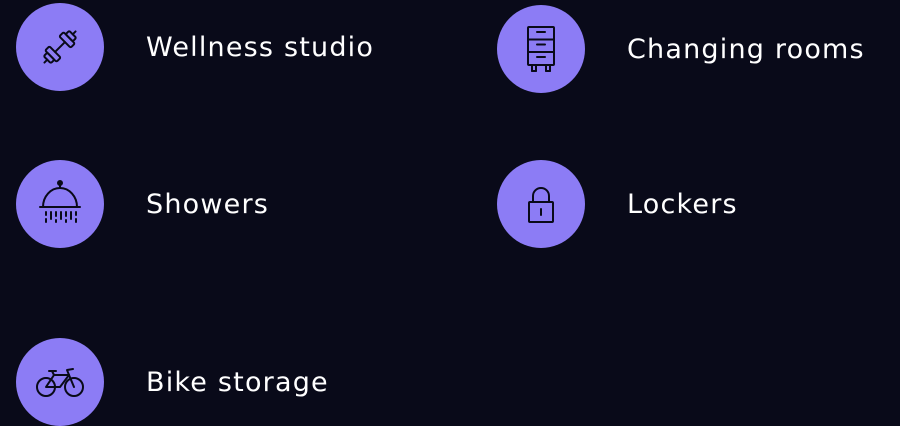 This screenshot has height=426, width=900. Describe the element at coordinates (682, 204) in the screenshot. I see `amenity-label: Lockers` at that location.